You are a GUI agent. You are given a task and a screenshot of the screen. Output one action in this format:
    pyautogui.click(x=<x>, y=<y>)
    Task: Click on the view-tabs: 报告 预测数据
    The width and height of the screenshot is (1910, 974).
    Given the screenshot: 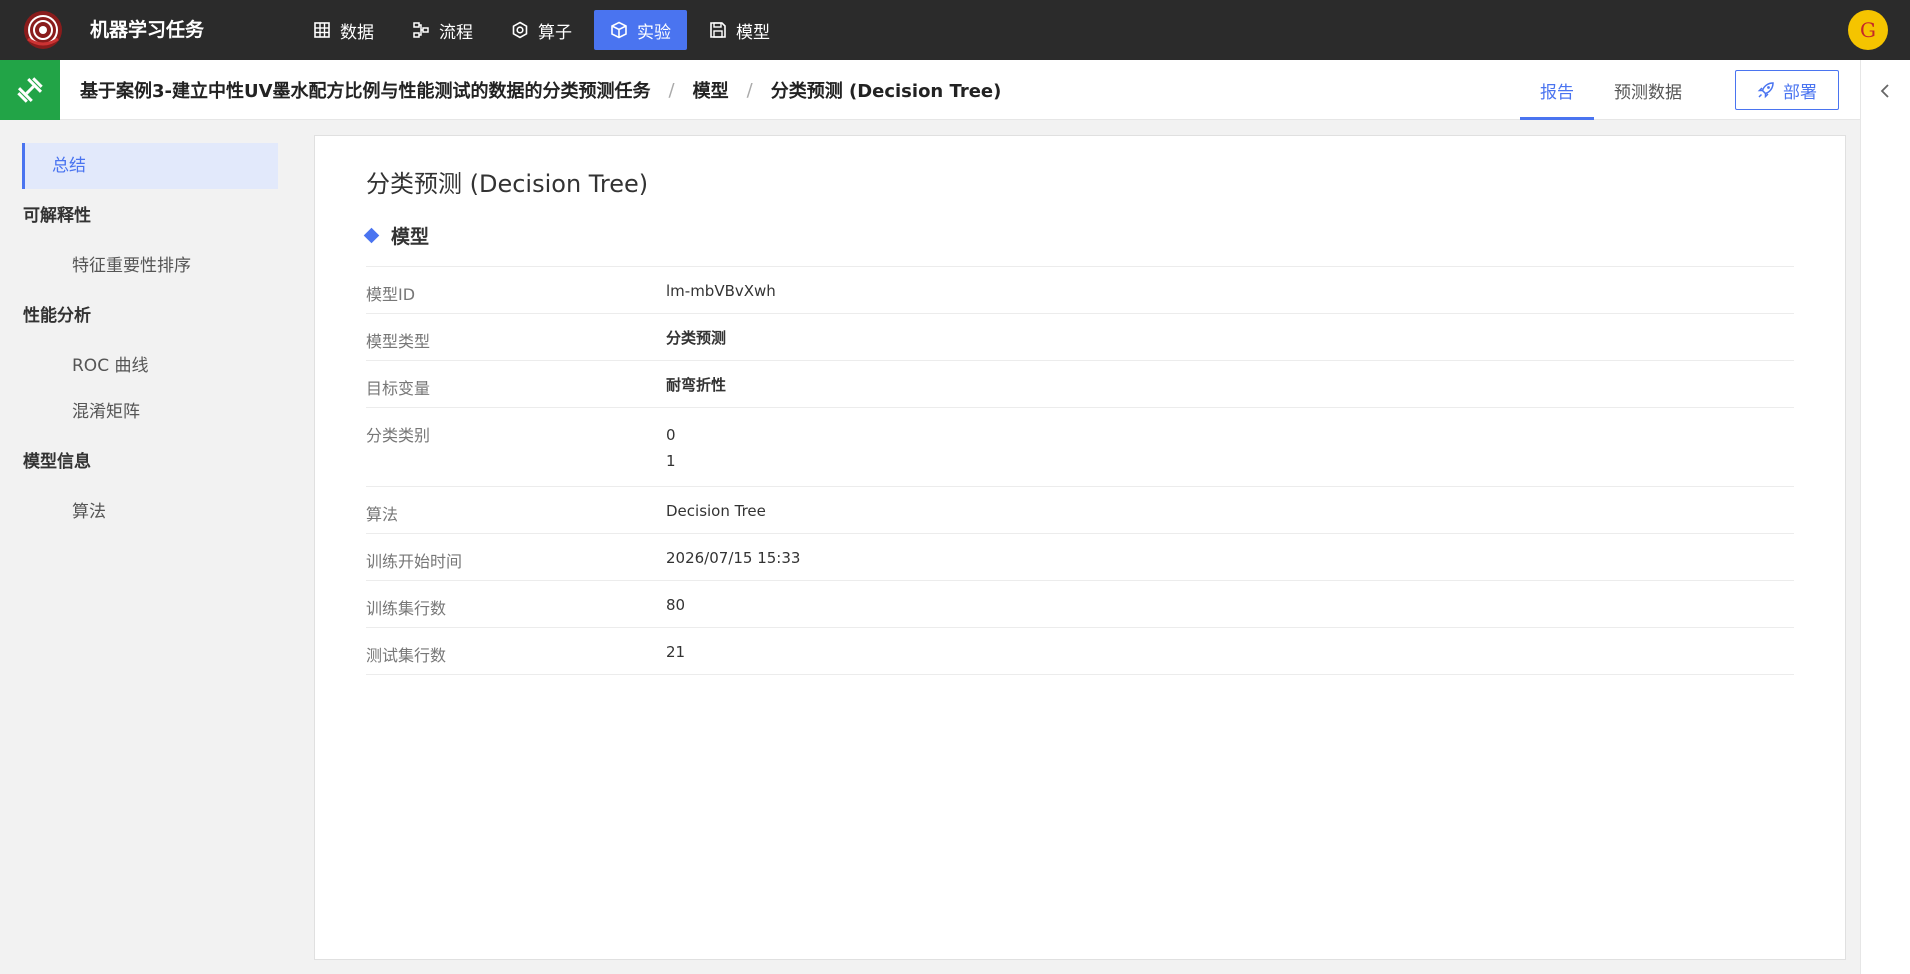 What is the action you would take?
    pyautogui.click(x=1611, y=90)
    